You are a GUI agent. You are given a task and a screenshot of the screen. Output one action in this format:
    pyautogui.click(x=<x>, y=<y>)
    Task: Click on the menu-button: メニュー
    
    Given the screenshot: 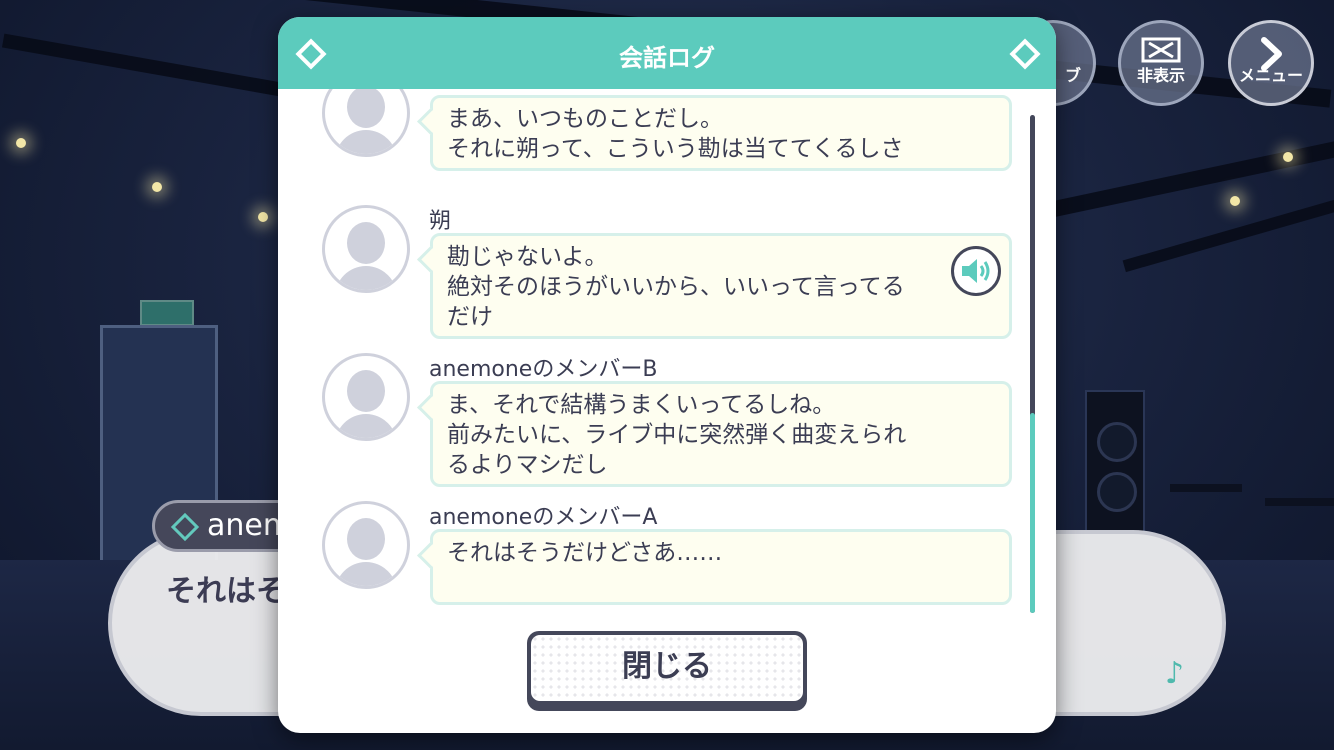 What is the action you would take?
    pyautogui.click(x=1271, y=63)
    